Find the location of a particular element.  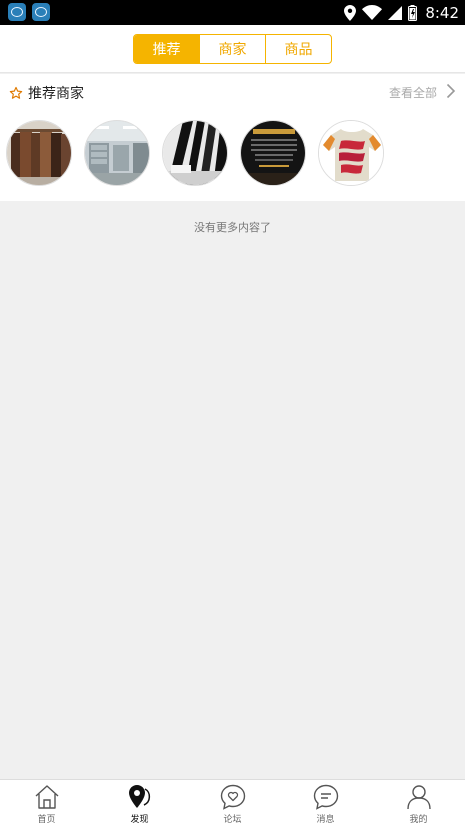

nav-home-label: 首页 is located at coordinates (46, 820).